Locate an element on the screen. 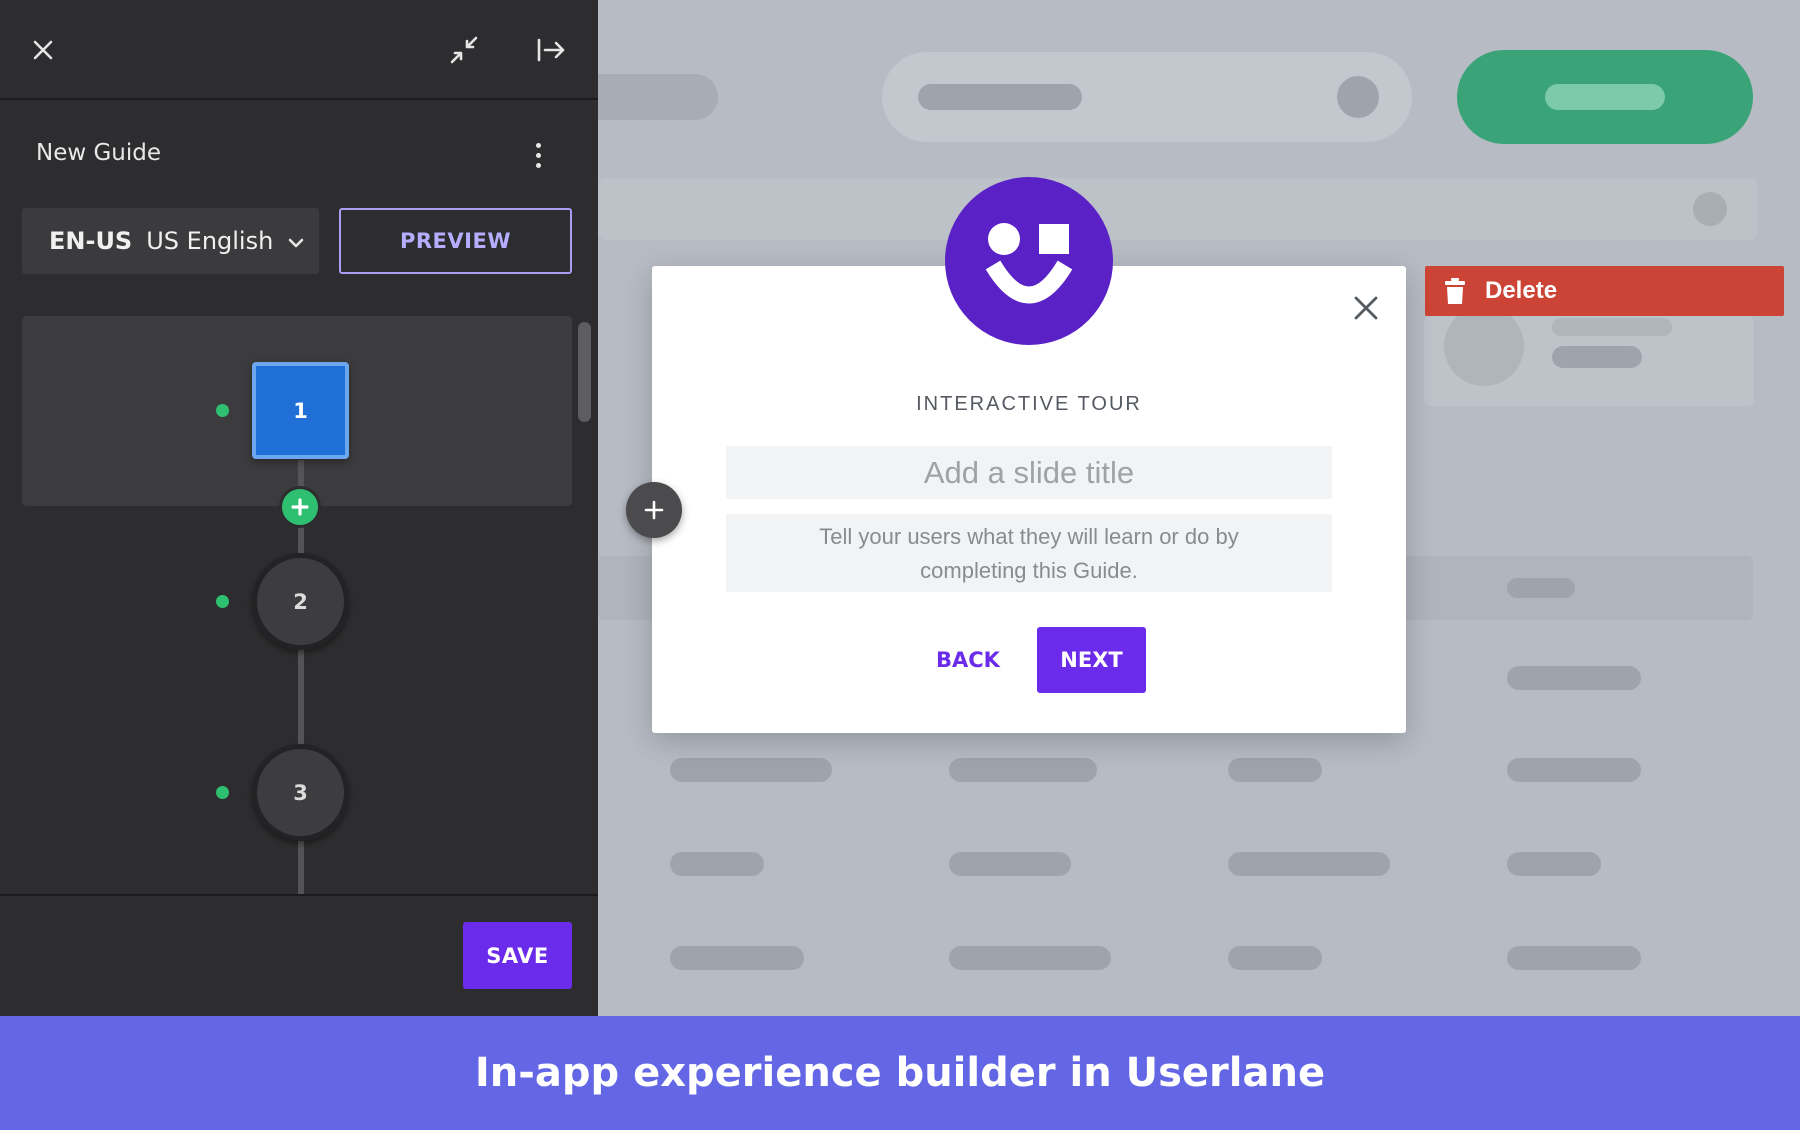  save-button: SAVE is located at coordinates (517, 955).